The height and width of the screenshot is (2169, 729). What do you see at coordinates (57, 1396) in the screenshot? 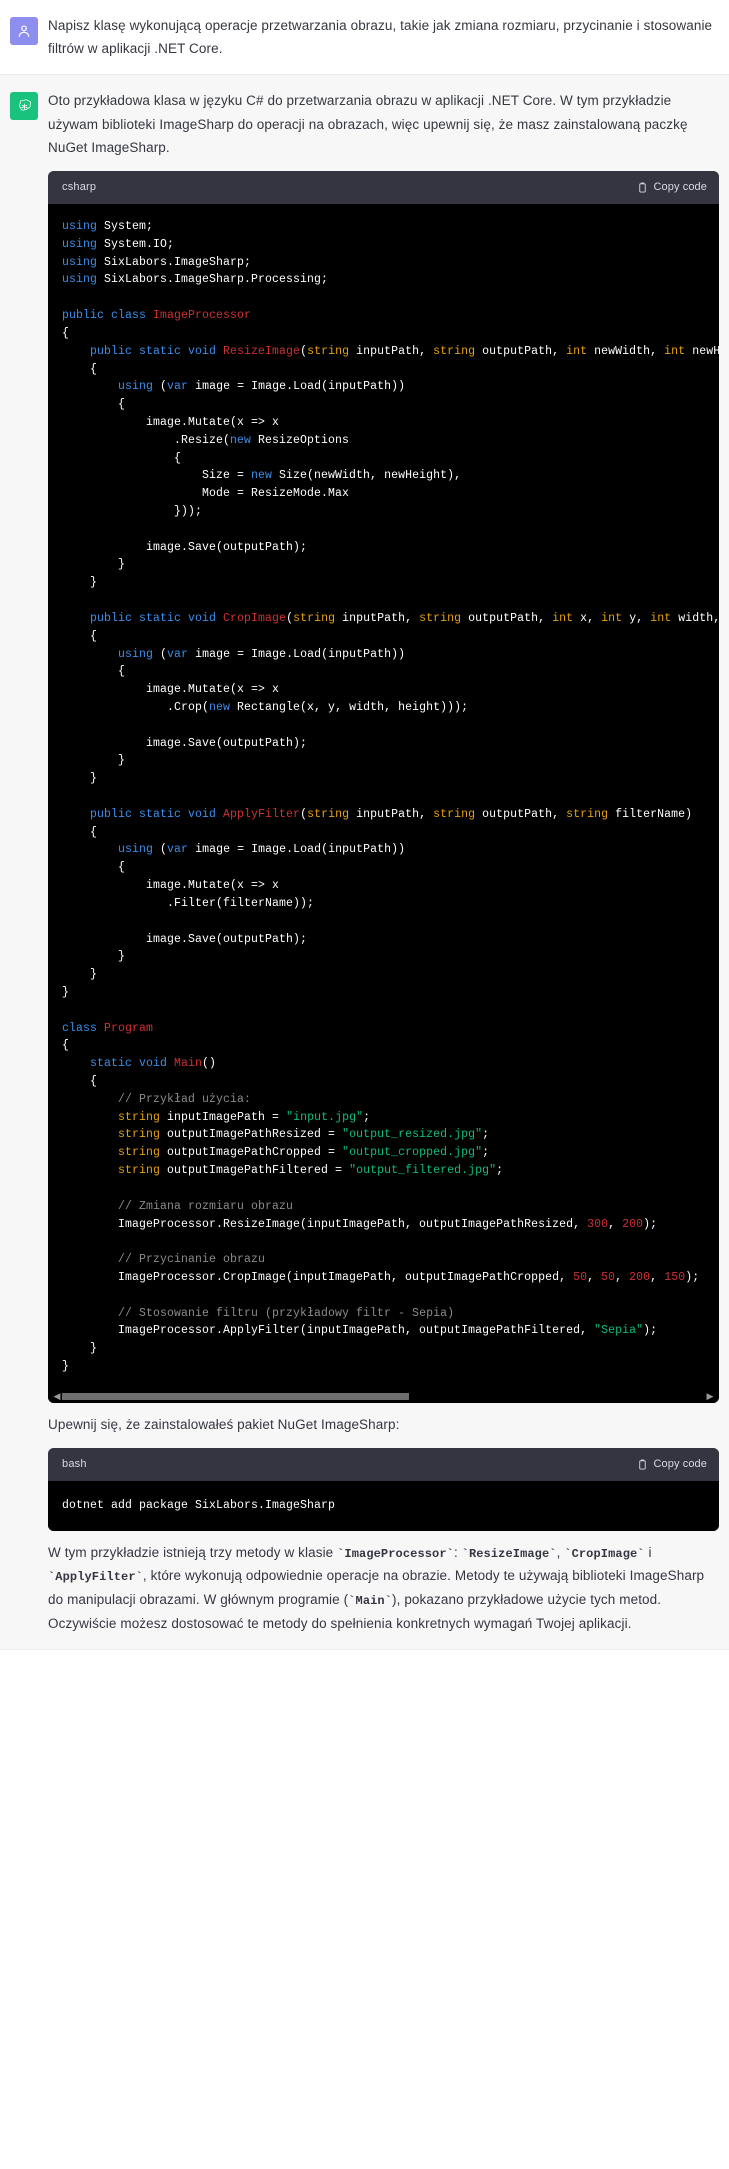
I see `scroll-left-arrow: ◀` at bounding box center [57, 1396].